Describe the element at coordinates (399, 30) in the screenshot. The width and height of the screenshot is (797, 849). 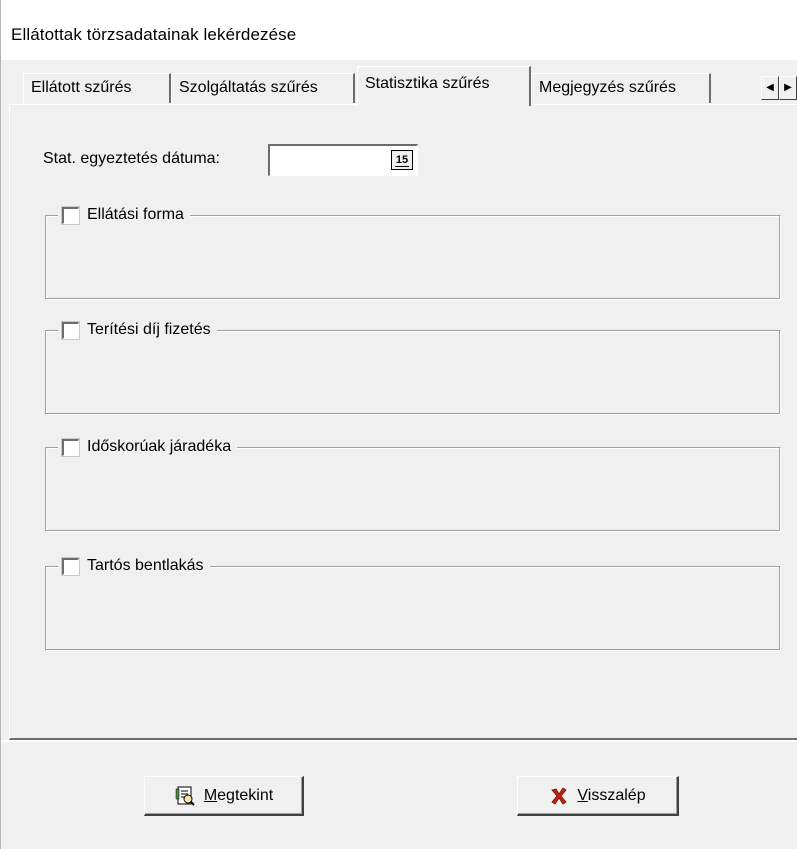
I see `title-bar: Ellátottak törzsadatainak lekérdezése` at that location.